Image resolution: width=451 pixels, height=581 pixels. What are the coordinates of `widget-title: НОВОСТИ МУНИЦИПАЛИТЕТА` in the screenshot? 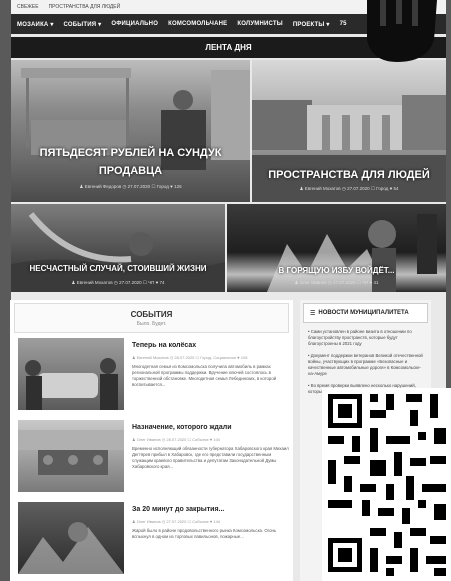 It's located at (363, 313).